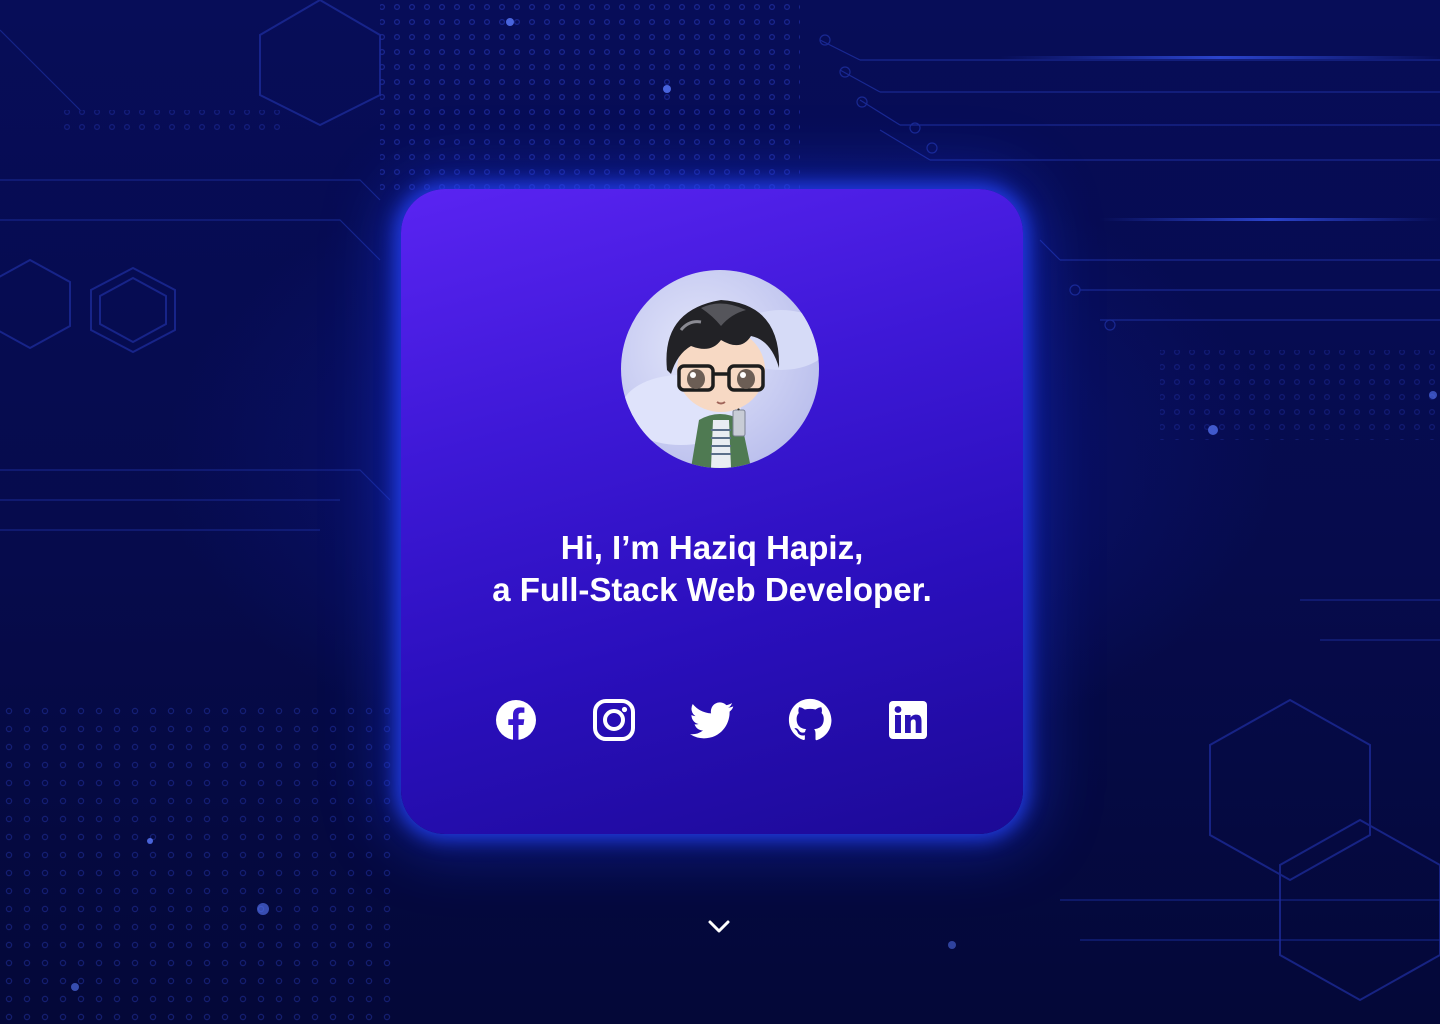 The image size is (1440, 1024). I want to click on avatar, so click(720, 369).